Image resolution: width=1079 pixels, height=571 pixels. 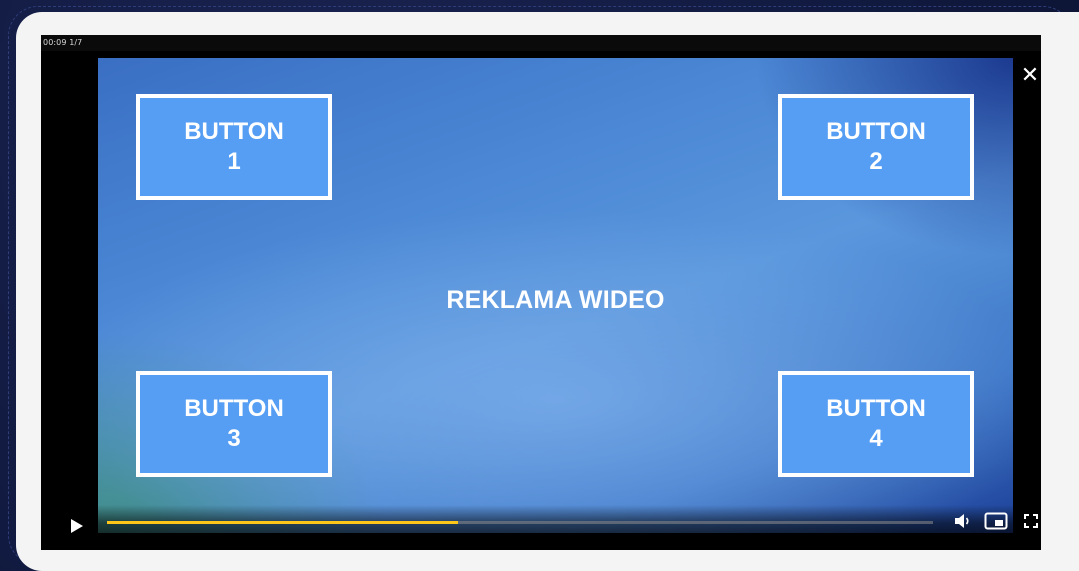 I want to click on ad-button-3: BUTTON 3, so click(x=234, y=424).